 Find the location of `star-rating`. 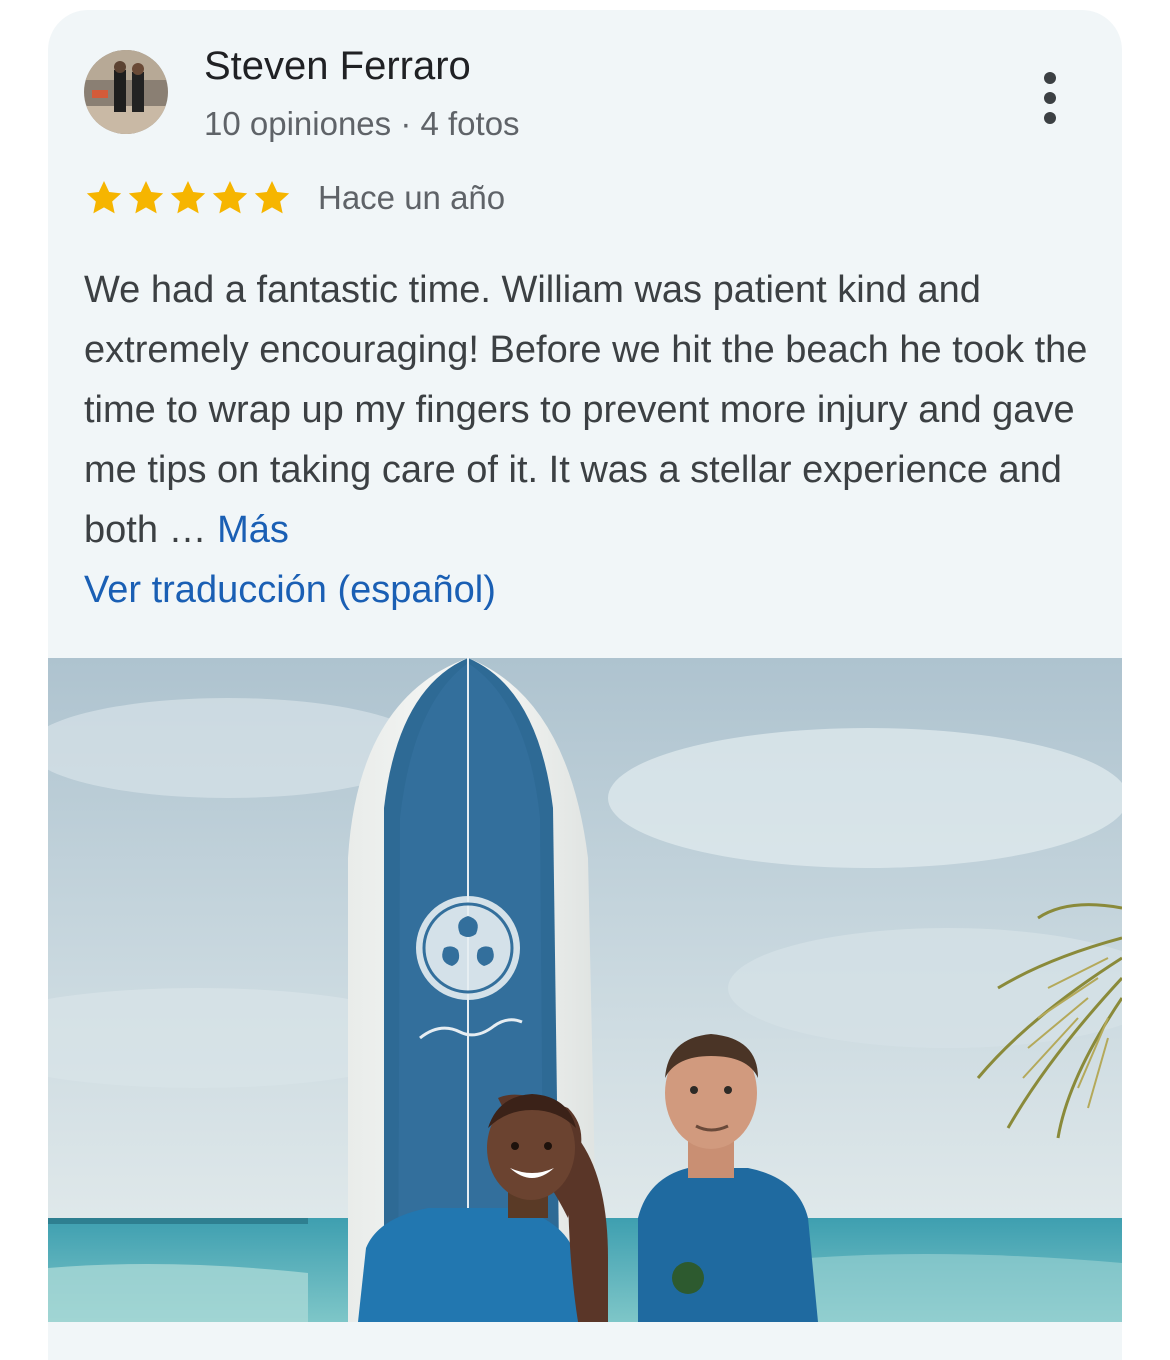

star-rating is located at coordinates (188, 198).